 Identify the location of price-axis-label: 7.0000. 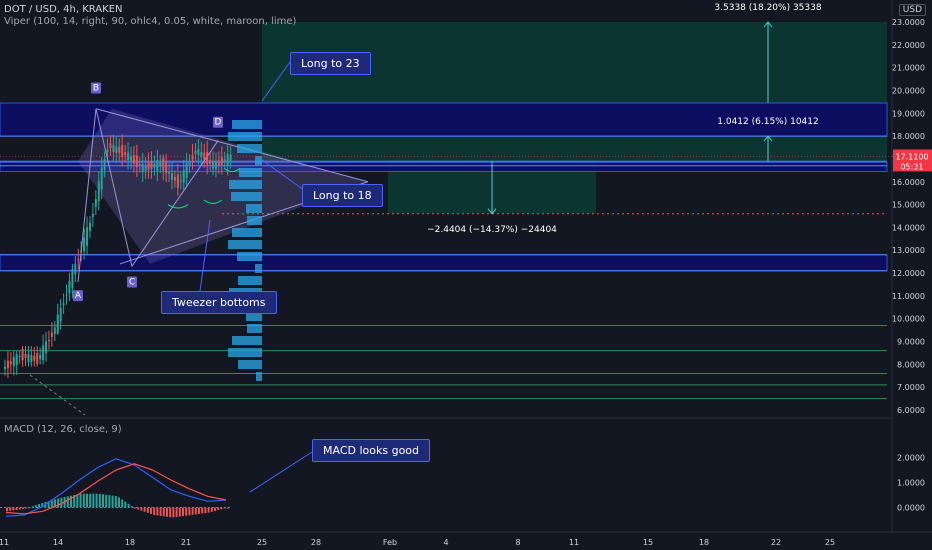
(911, 387).